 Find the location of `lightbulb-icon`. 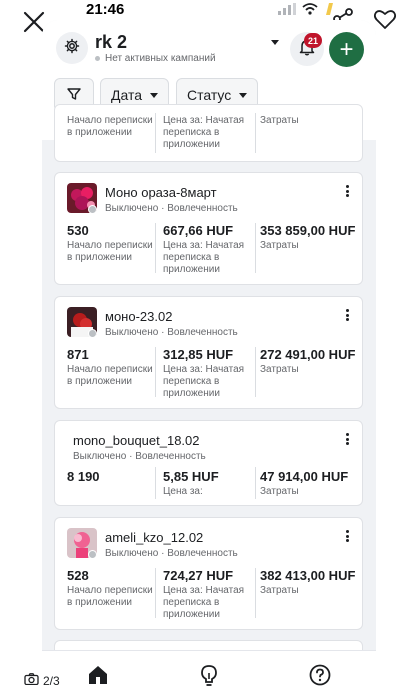

lightbulb-icon is located at coordinates (209, 675).